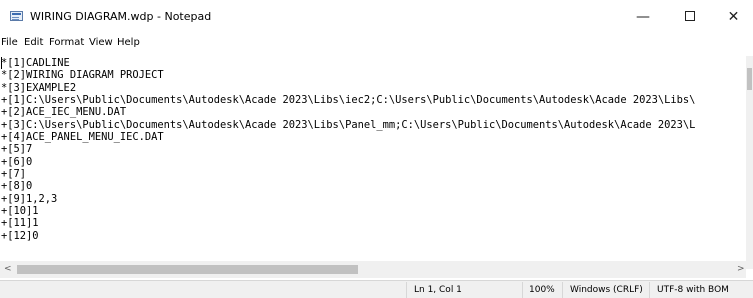 This screenshot has height=298, width=753. Describe the element at coordinates (14, 174) in the screenshot. I see `text-line: +[7]` at that location.